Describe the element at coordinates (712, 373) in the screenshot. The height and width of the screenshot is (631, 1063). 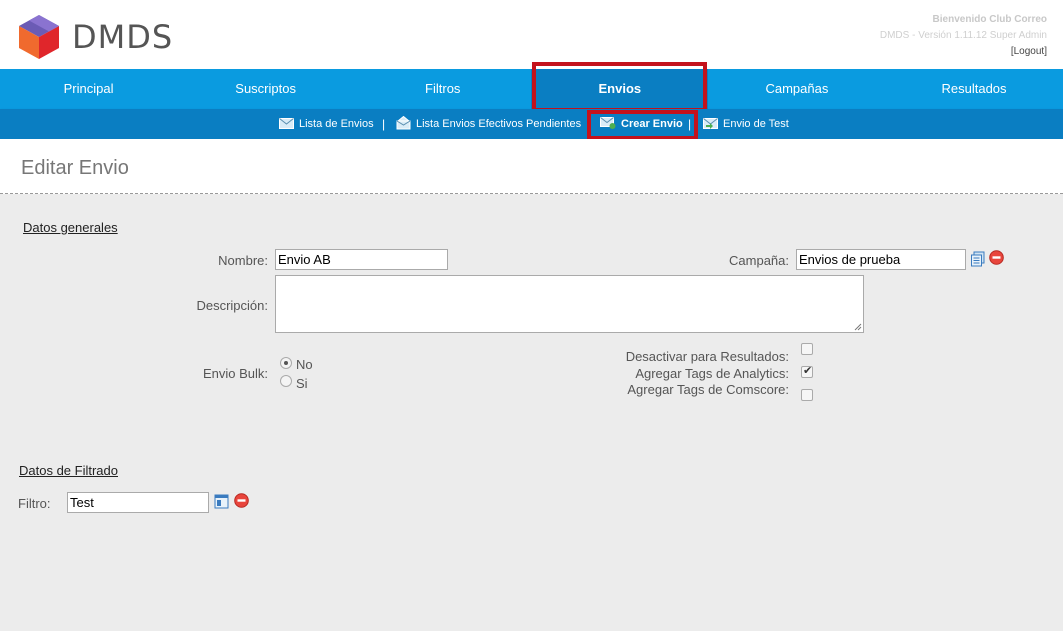
I see `tags-analytics-label: Agregar Tags de Analytics:` at that location.